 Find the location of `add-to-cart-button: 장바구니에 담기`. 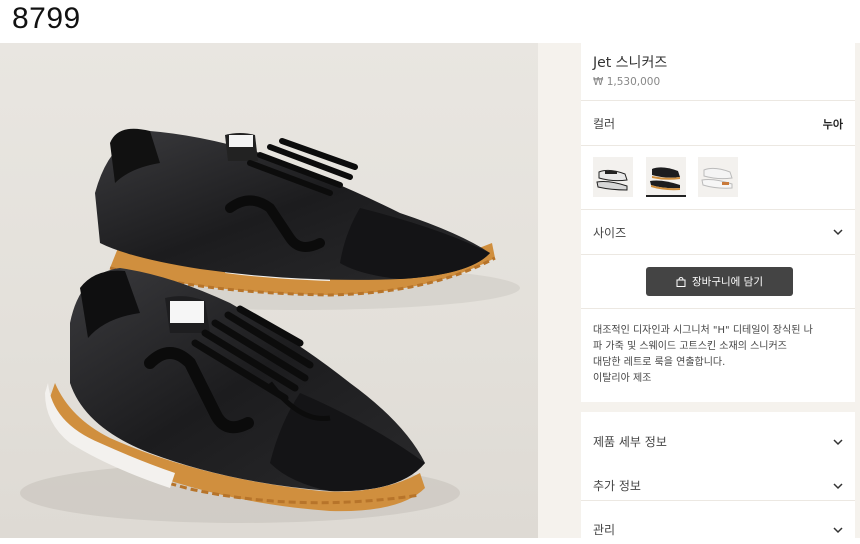

add-to-cart-button: 장바구니에 담기 is located at coordinates (719, 281).